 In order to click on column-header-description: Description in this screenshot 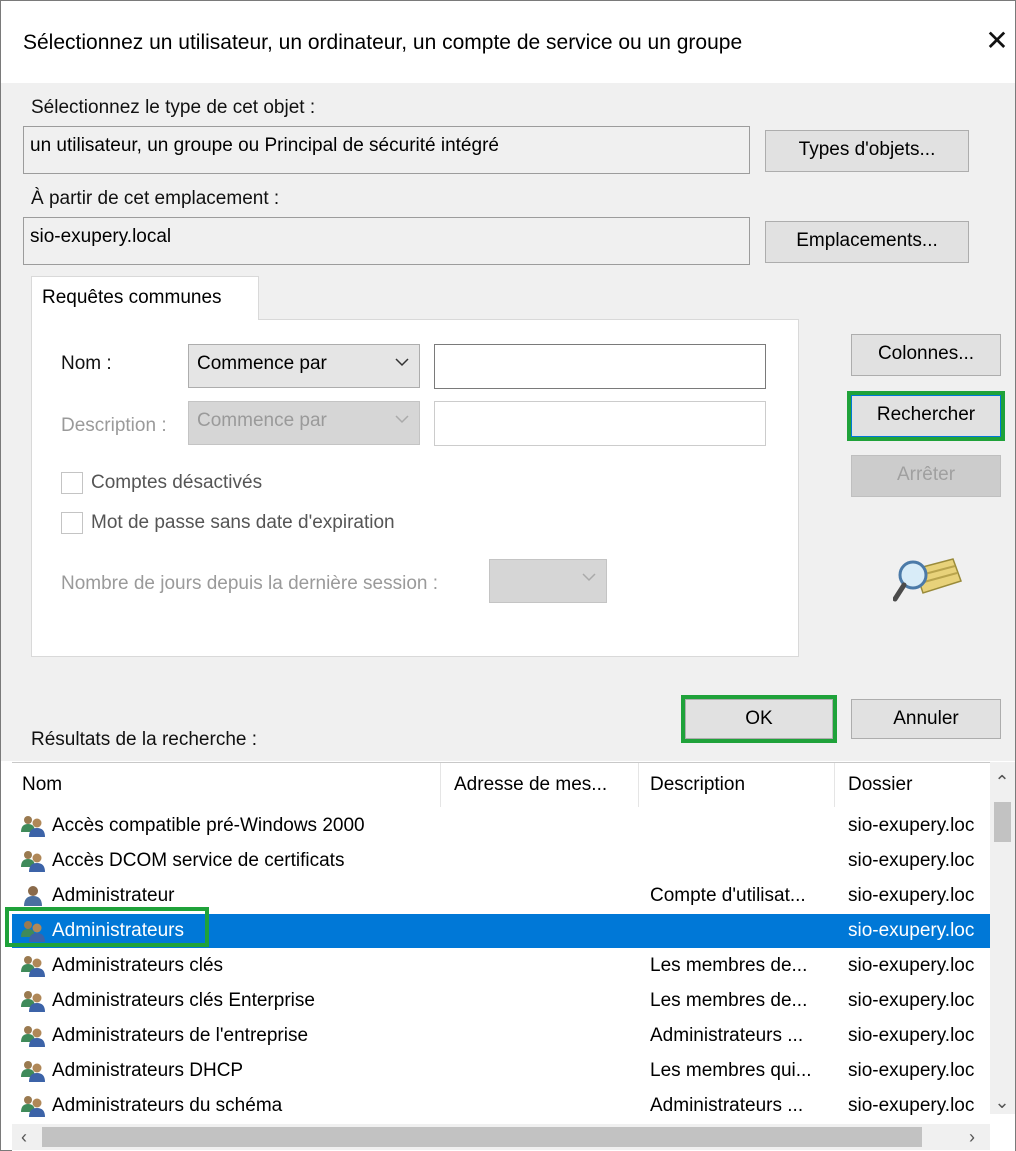, I will do `click(737, 785)`.